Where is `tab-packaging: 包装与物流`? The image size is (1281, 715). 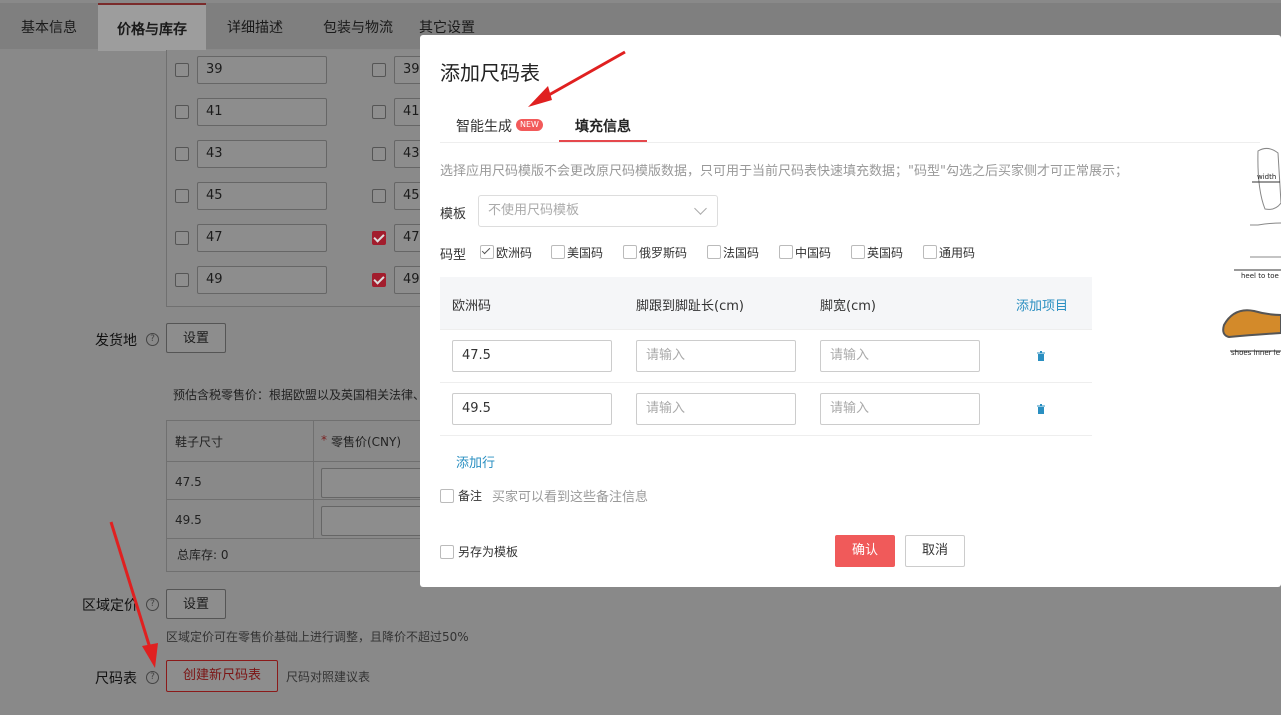
tab-packaging: 包装与物流 is located at coordinates (358, 26).